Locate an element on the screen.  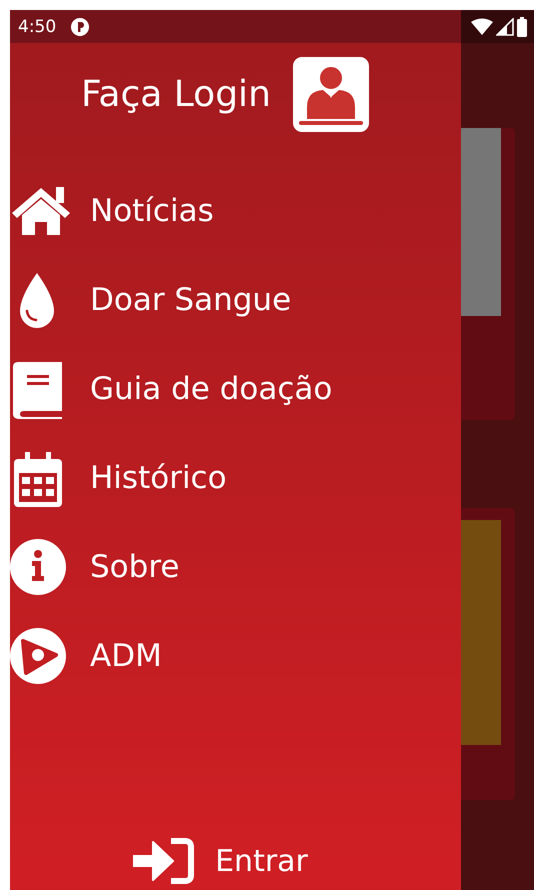
login-button: Entrar is located at coordinates (235, 861).